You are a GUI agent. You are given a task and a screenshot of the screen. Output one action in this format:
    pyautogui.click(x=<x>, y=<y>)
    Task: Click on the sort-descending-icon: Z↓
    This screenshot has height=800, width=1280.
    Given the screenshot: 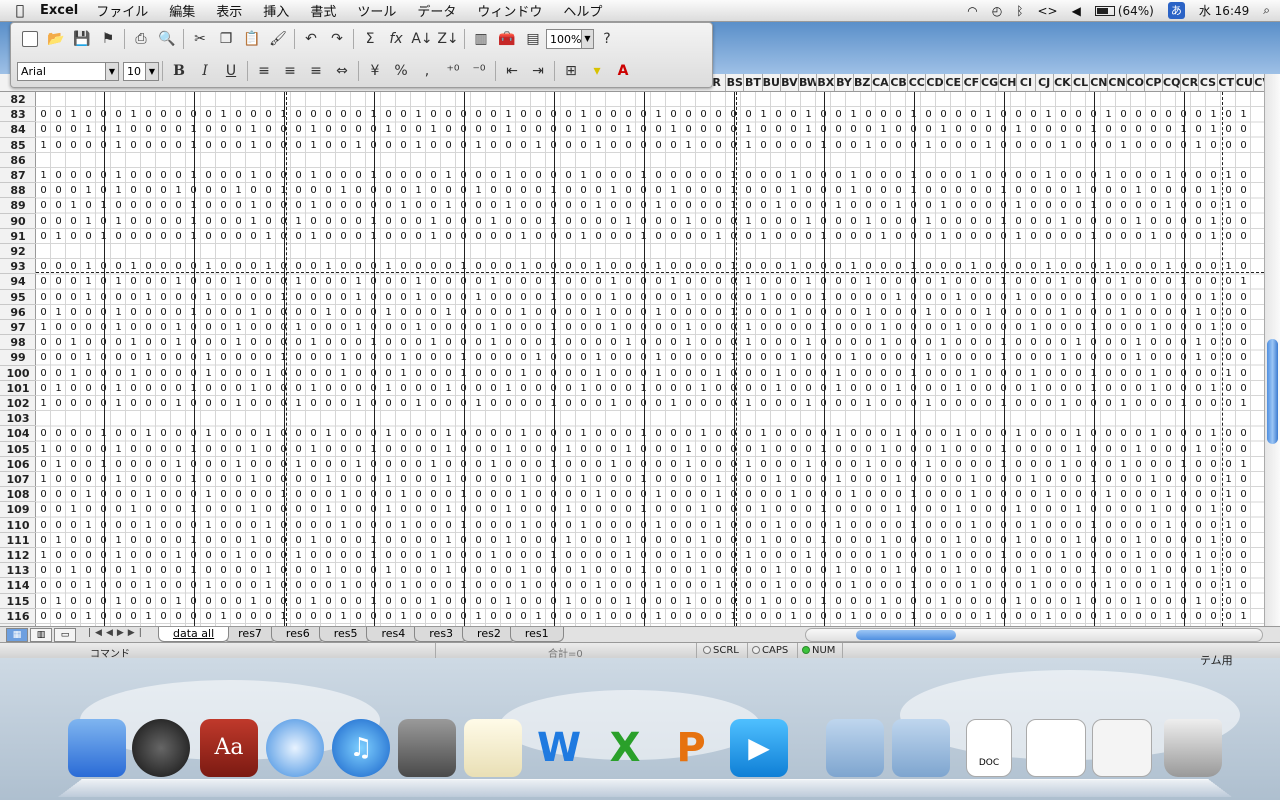 What is the action you would take?
    pyautogui.click(x=448, y=39)
    